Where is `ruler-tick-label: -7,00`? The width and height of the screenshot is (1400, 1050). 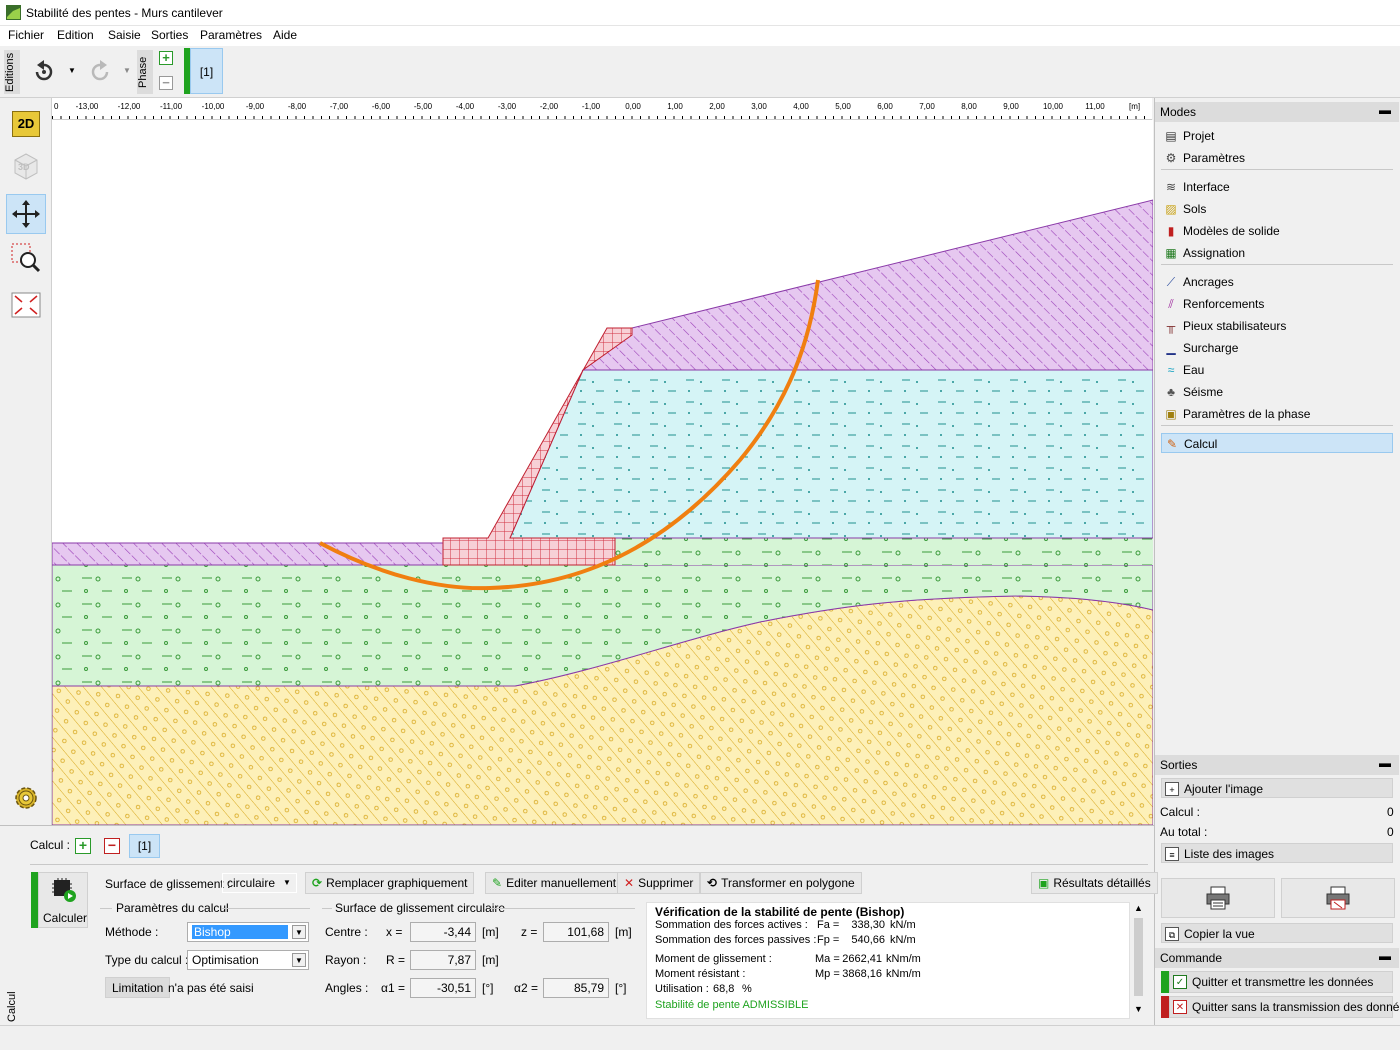 ruler-tick-label: -7,00 is located at coordinates (339, 106).